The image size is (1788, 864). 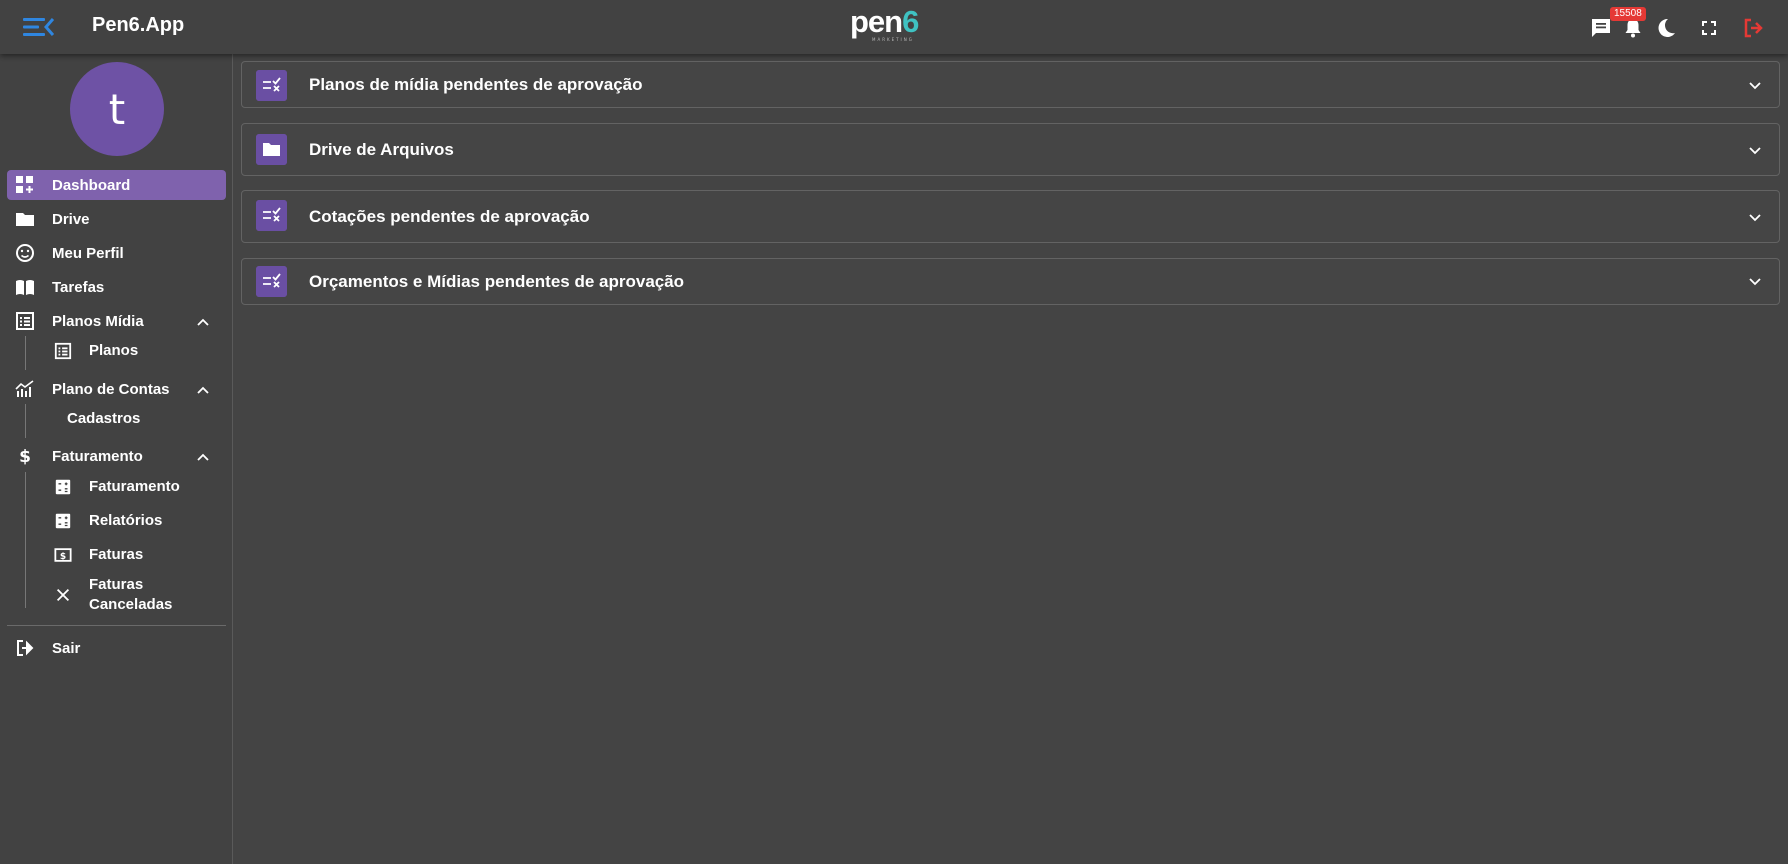 I want to click on panel-planos-midia-pendentes: Planos de mídia pendentes de aprovação, so click(x=1010, y=84).